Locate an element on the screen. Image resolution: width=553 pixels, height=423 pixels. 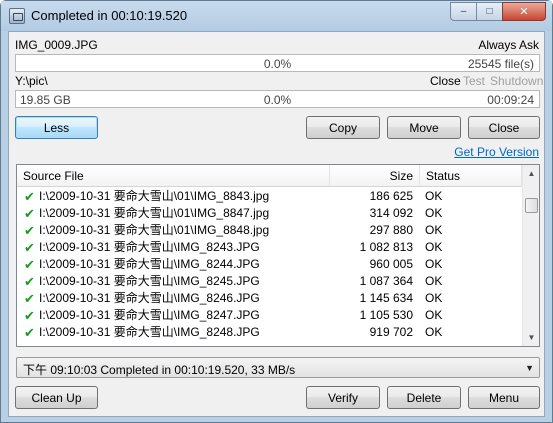
title-bar: Completed in 00:10:19.520 ‒ □ ✕ is located at coordinates (276, 16).